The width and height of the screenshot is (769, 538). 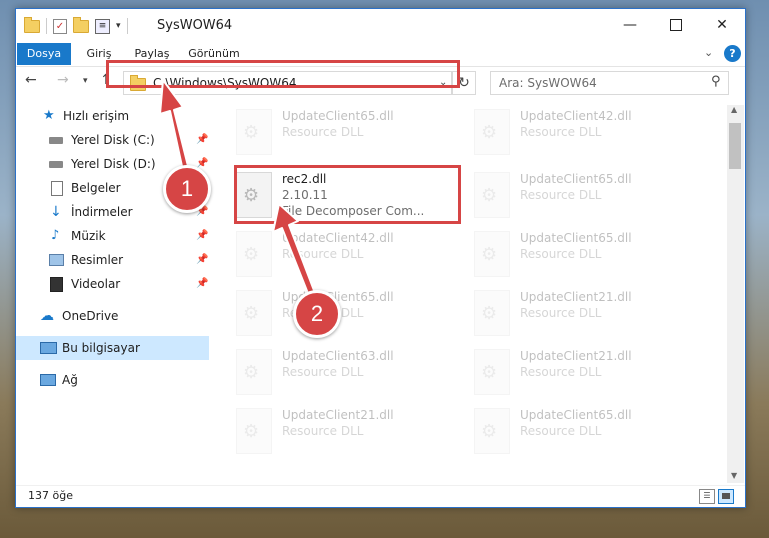 What do you see at coordinates (630, 25) in the screenshot?
I see `minimize-button: —` at bounding box center [630, 25].